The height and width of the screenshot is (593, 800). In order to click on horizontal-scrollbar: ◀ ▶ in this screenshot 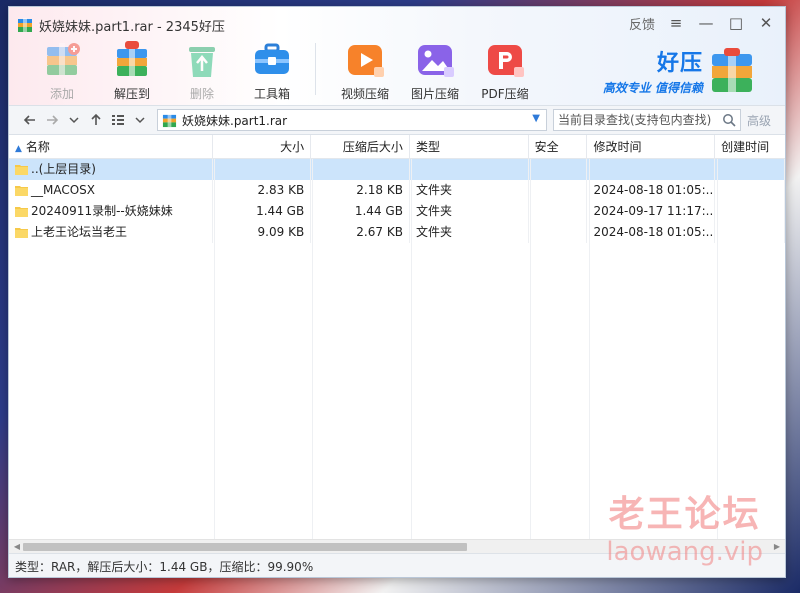, I will do `click(397, 546)`.